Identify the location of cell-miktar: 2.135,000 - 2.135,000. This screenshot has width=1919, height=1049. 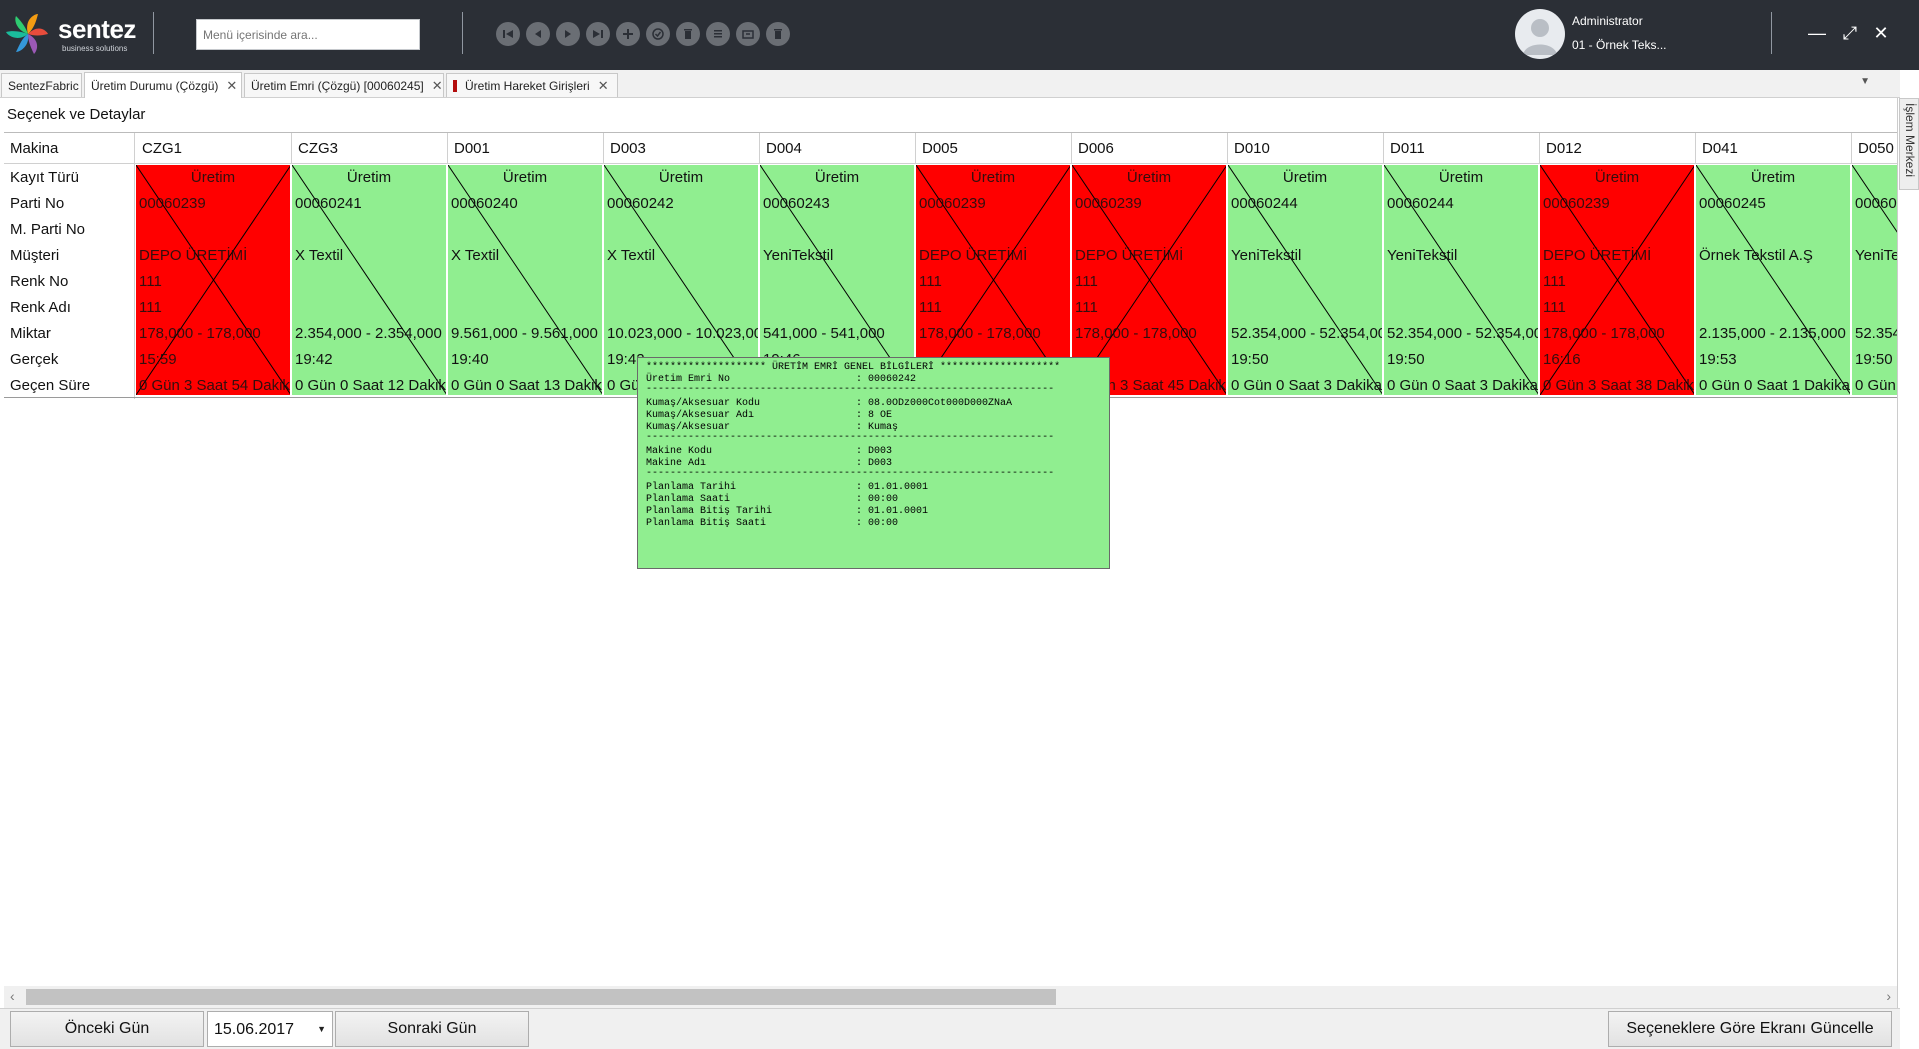
(1772, 333).